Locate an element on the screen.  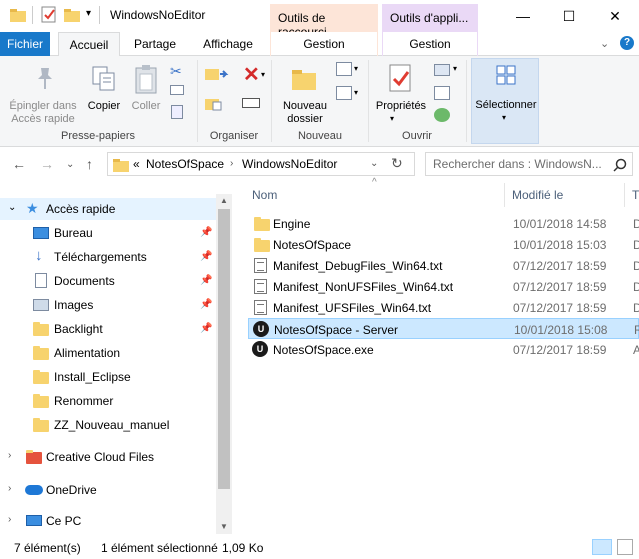
copy-button: Copier is located at coordinates (104, 93).